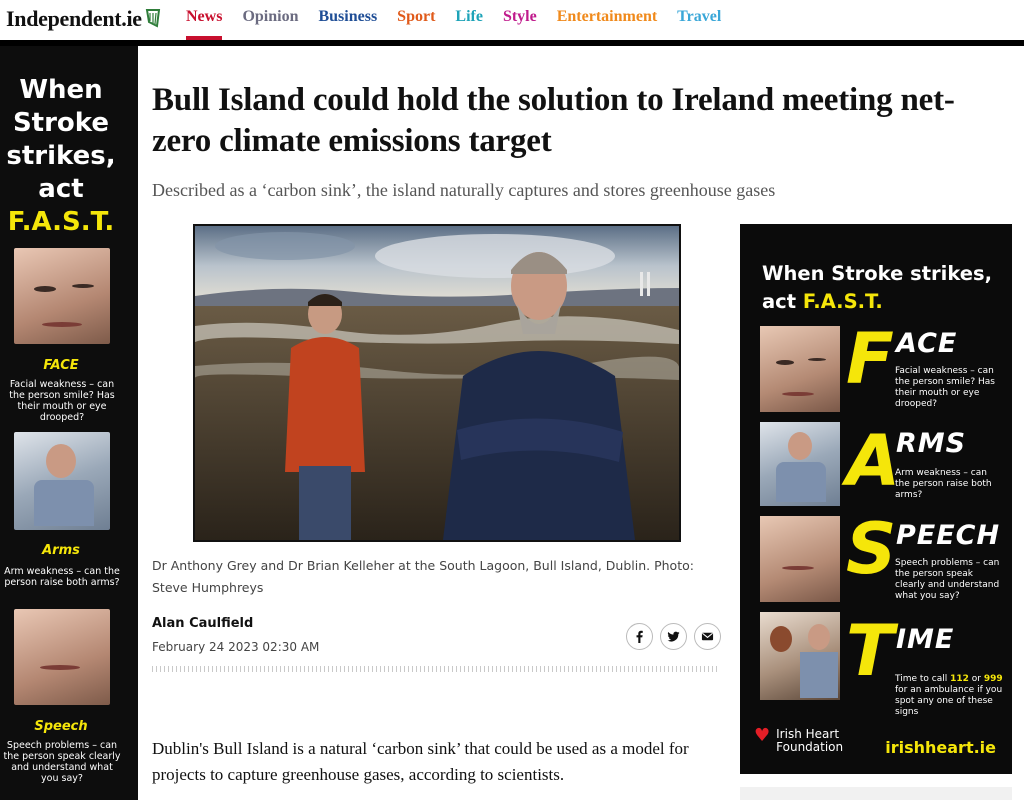 The height and width of the screenshot is (800, 1024). What do you see at coordinates (940, 747) in the screenshot?
I see `ad-url: irishheart.ie` at bounding box center [940, 747].